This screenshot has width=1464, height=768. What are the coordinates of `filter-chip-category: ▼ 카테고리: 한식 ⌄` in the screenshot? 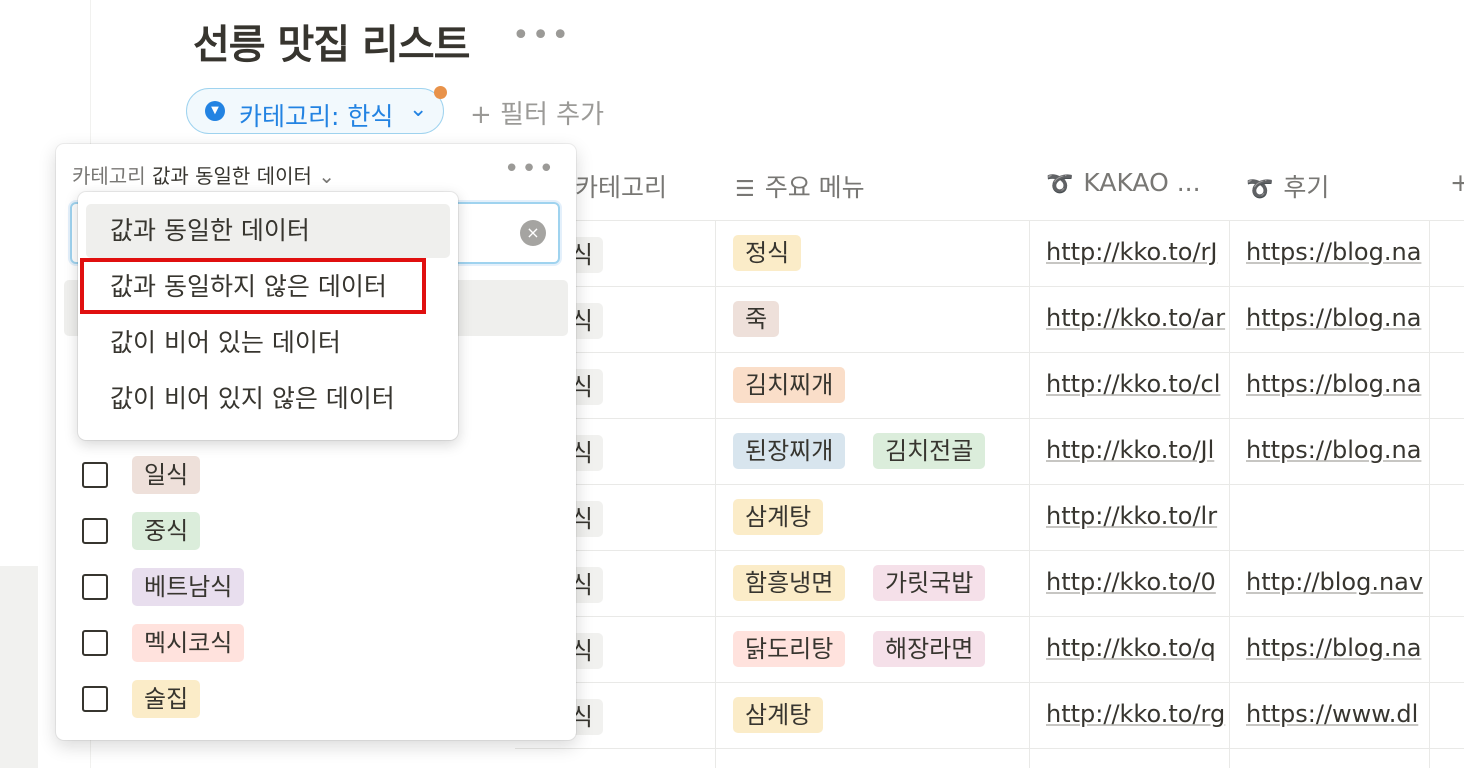 It's located at (315, 111).